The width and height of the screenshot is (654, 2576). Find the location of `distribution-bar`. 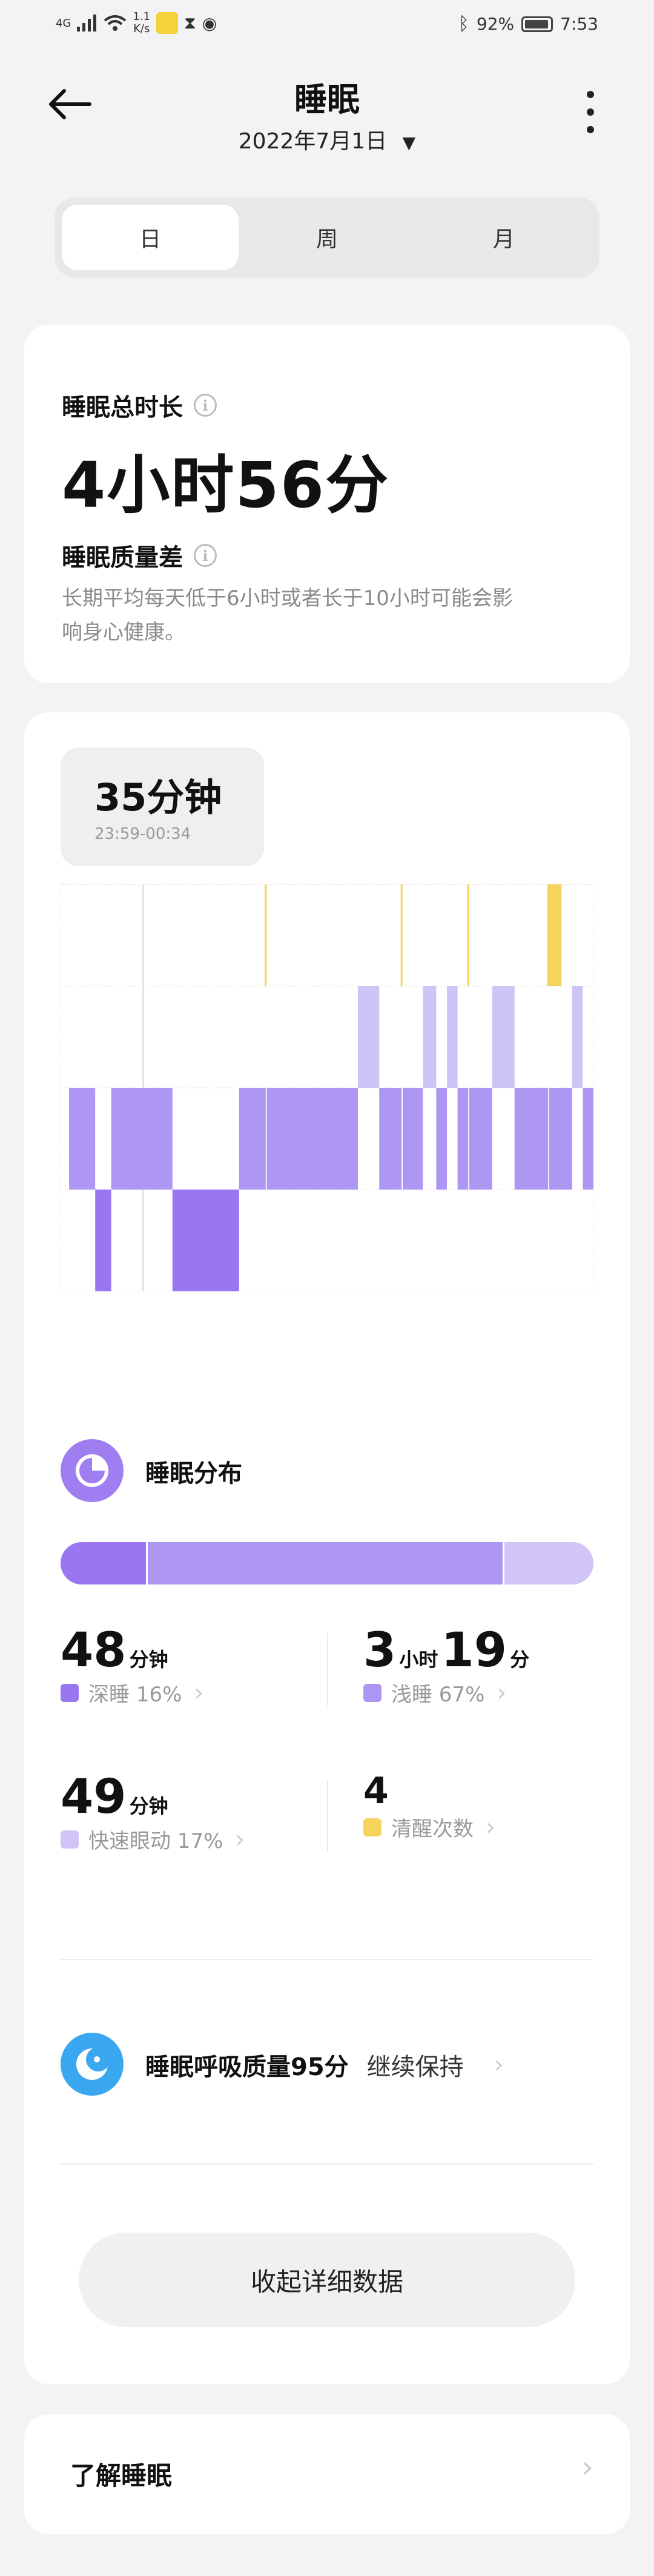

distribution-bar is located at coordinates (327, 1563).